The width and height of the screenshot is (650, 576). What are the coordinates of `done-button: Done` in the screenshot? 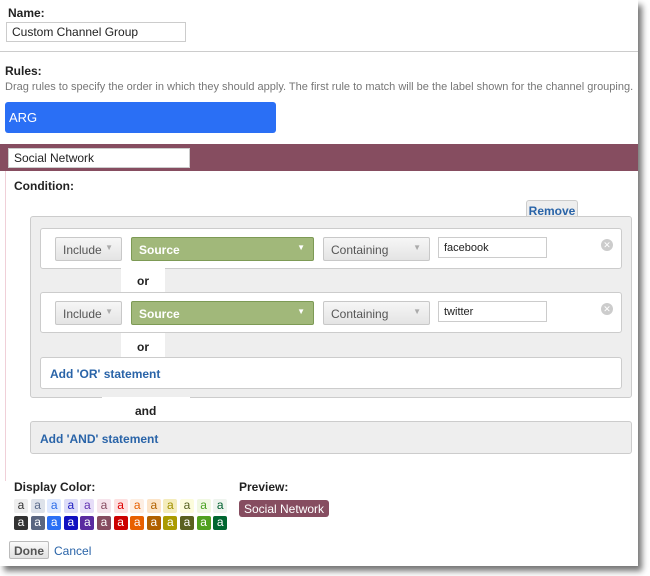 It's located at (29, 550).